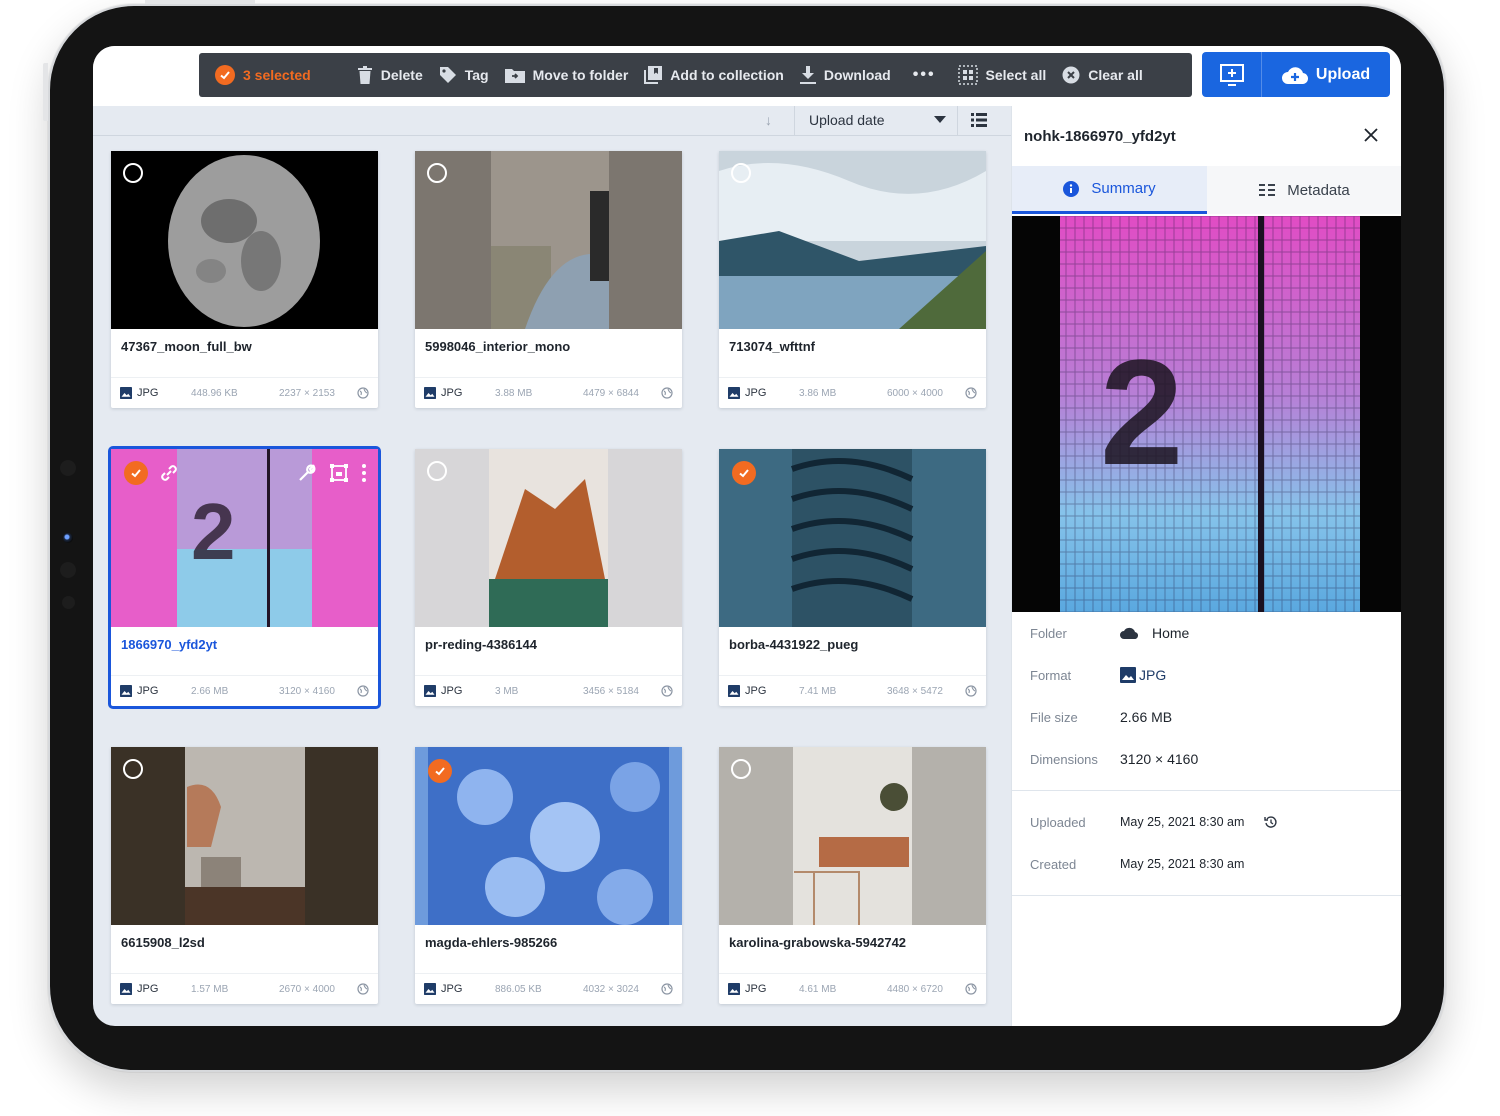 The height and width of the screenshot is (1116, 1500). I want to click on asset-card: 6615908_l2sd JPG 1.57 MB 2670 × 4000, so click(244, 875).